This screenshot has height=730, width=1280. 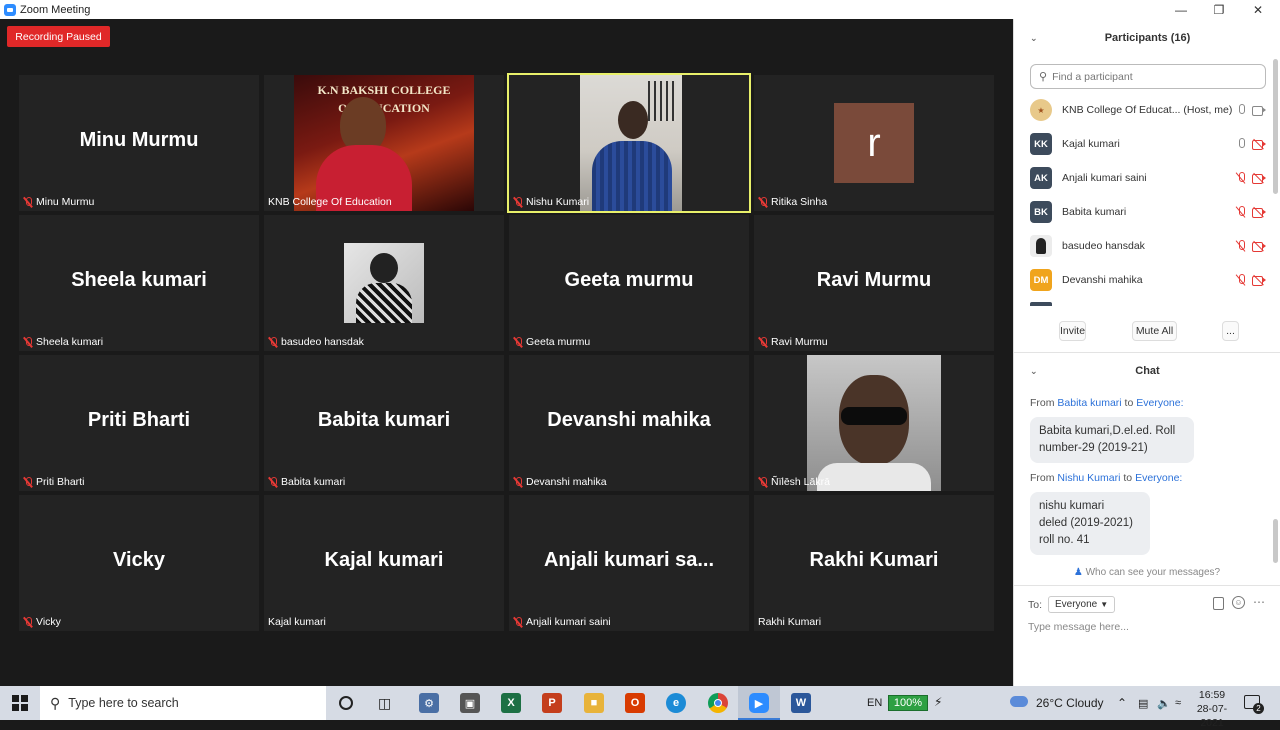 What do you see at coordinates (429, 703) in the screenshot?
I see `app-icon: ⚙` at bounding box center [429, 703].